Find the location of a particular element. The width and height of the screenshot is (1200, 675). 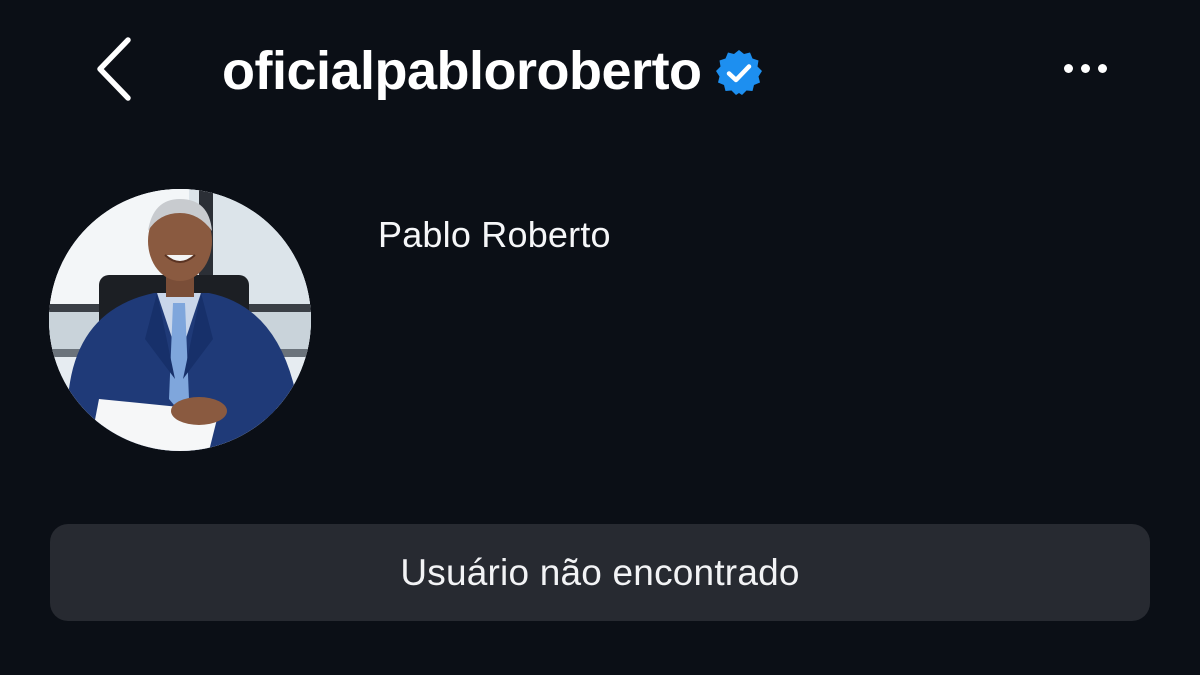

username: oficialpabloroberto is located at coordinates (462, 71).